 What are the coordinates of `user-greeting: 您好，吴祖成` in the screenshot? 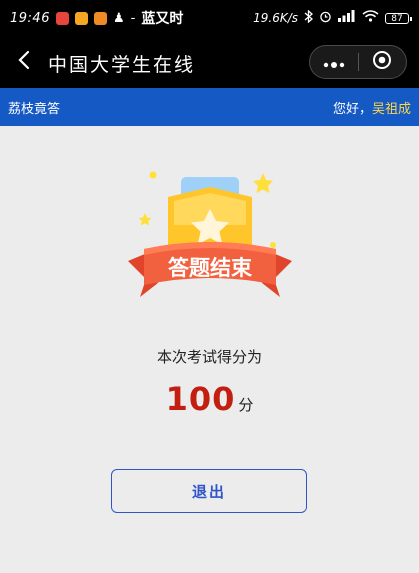 It's located at (372, 107).